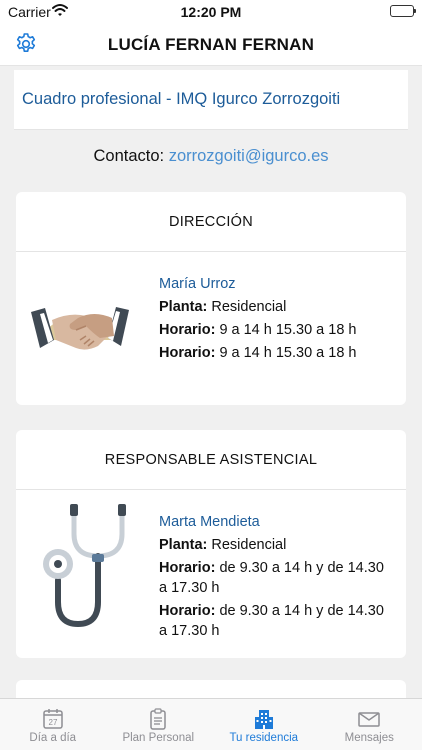 The height and width of the screenshot is (750, 422). What do you see at coordinates (158, 719) in the screenshot?
I see `clipboard-icon` at bounding box center [158, 719].